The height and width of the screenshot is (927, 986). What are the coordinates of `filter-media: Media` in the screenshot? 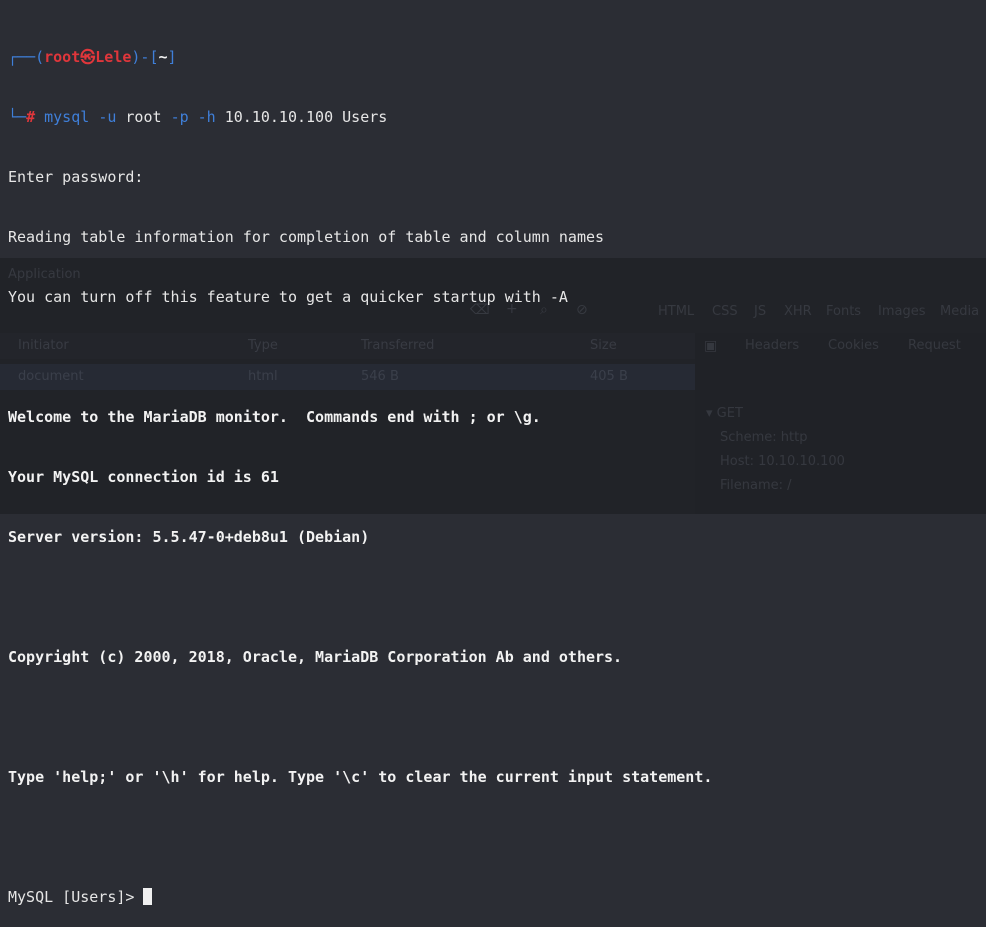 It's located at (960, 311).